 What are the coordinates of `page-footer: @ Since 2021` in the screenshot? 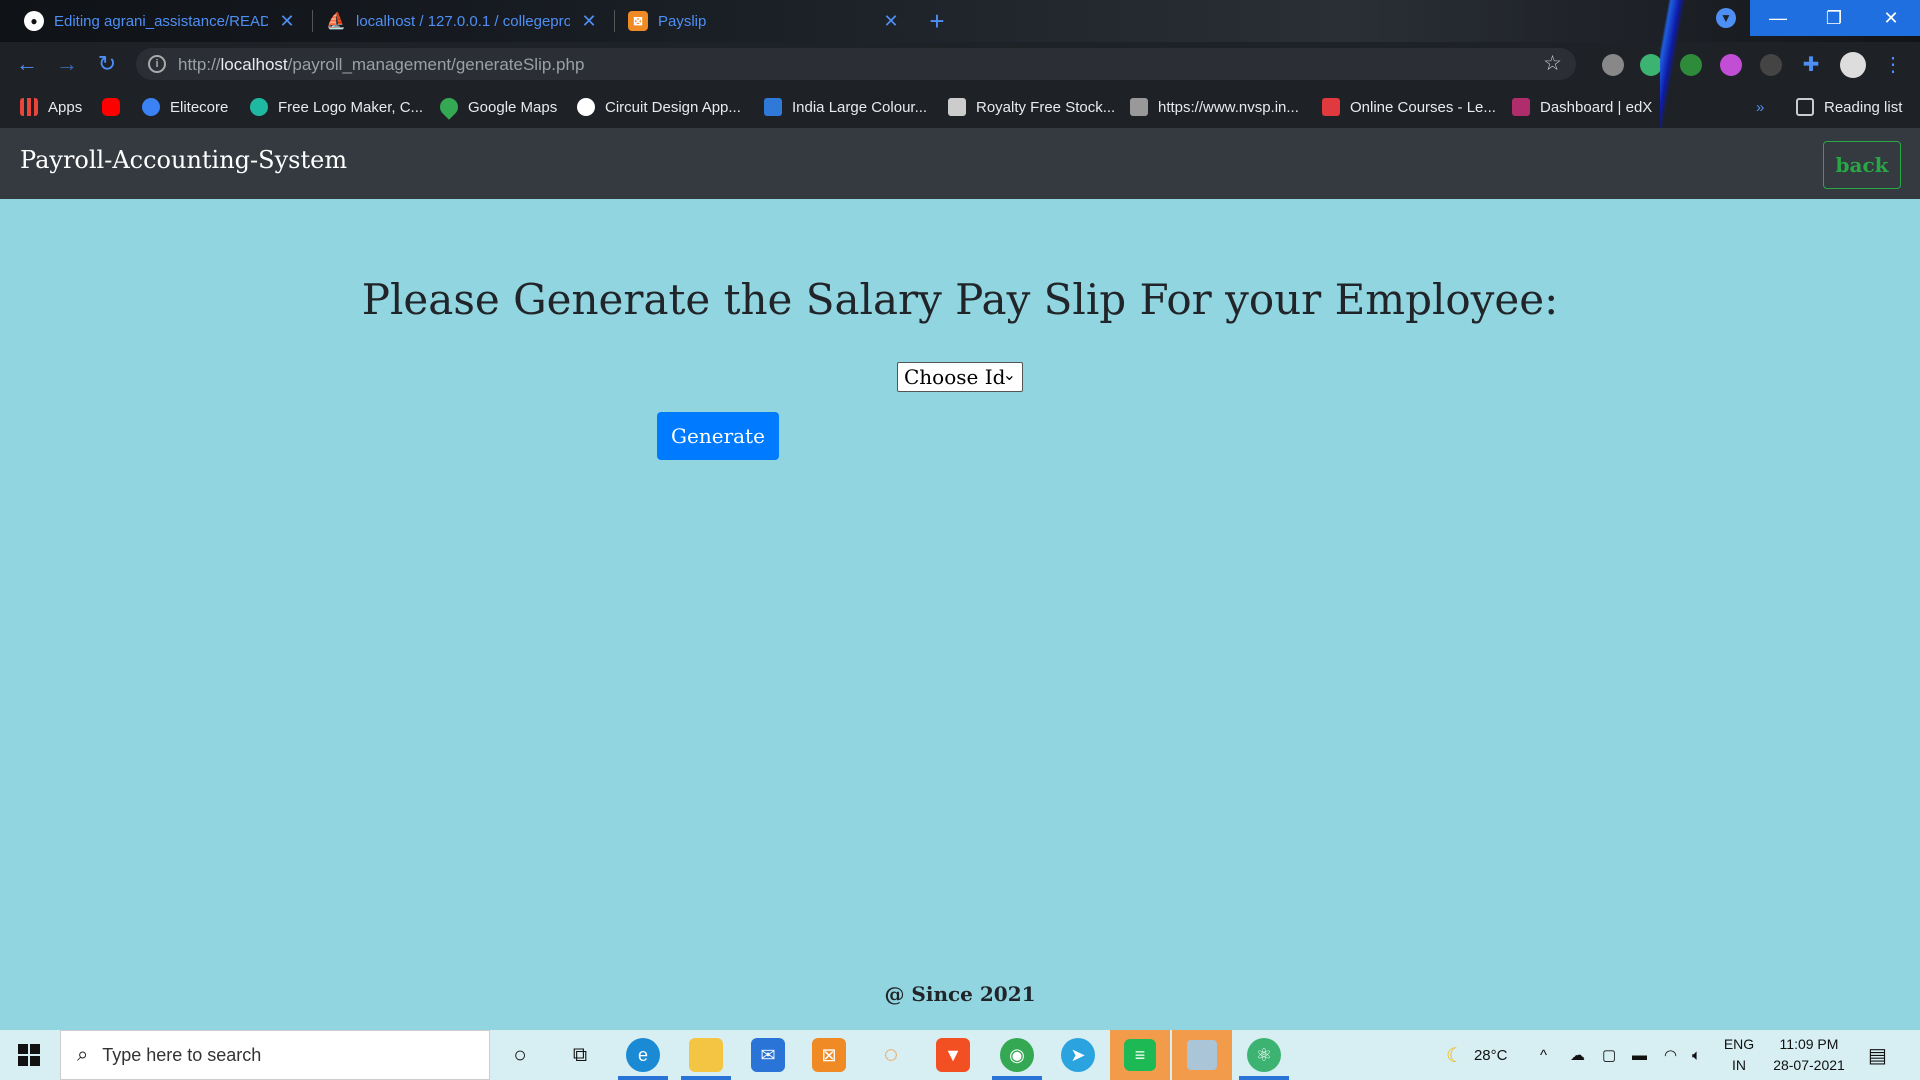 It's located at (960, 994).